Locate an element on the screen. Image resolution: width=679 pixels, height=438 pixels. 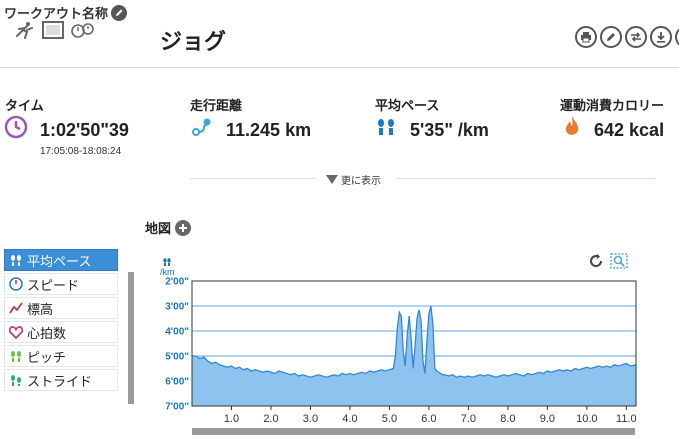
stat-pace-value: 5'35" /km is located at coordinates (449, 130).